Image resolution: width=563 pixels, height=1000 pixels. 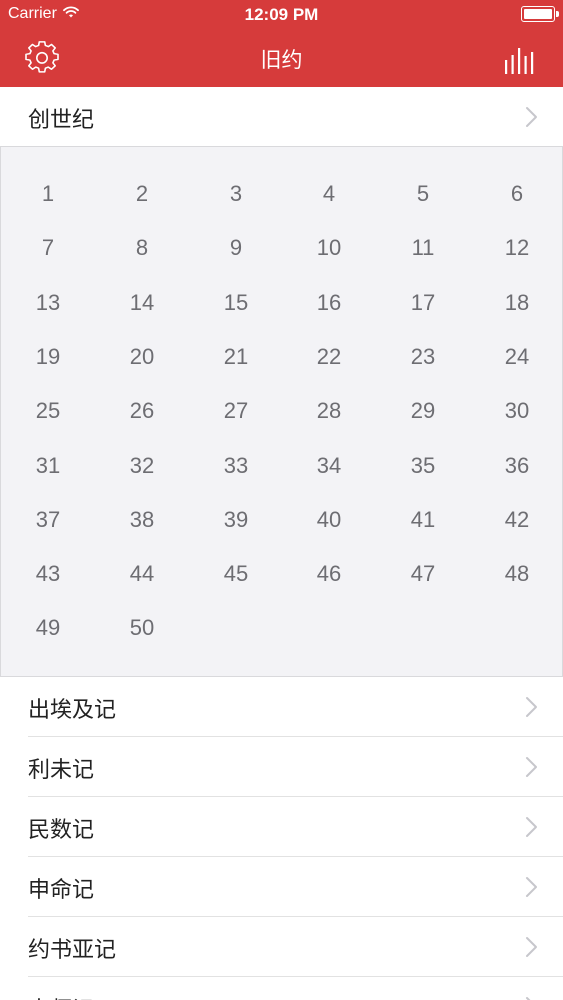 I want to click on chapter-button: 41, so click(x=423, y=520).